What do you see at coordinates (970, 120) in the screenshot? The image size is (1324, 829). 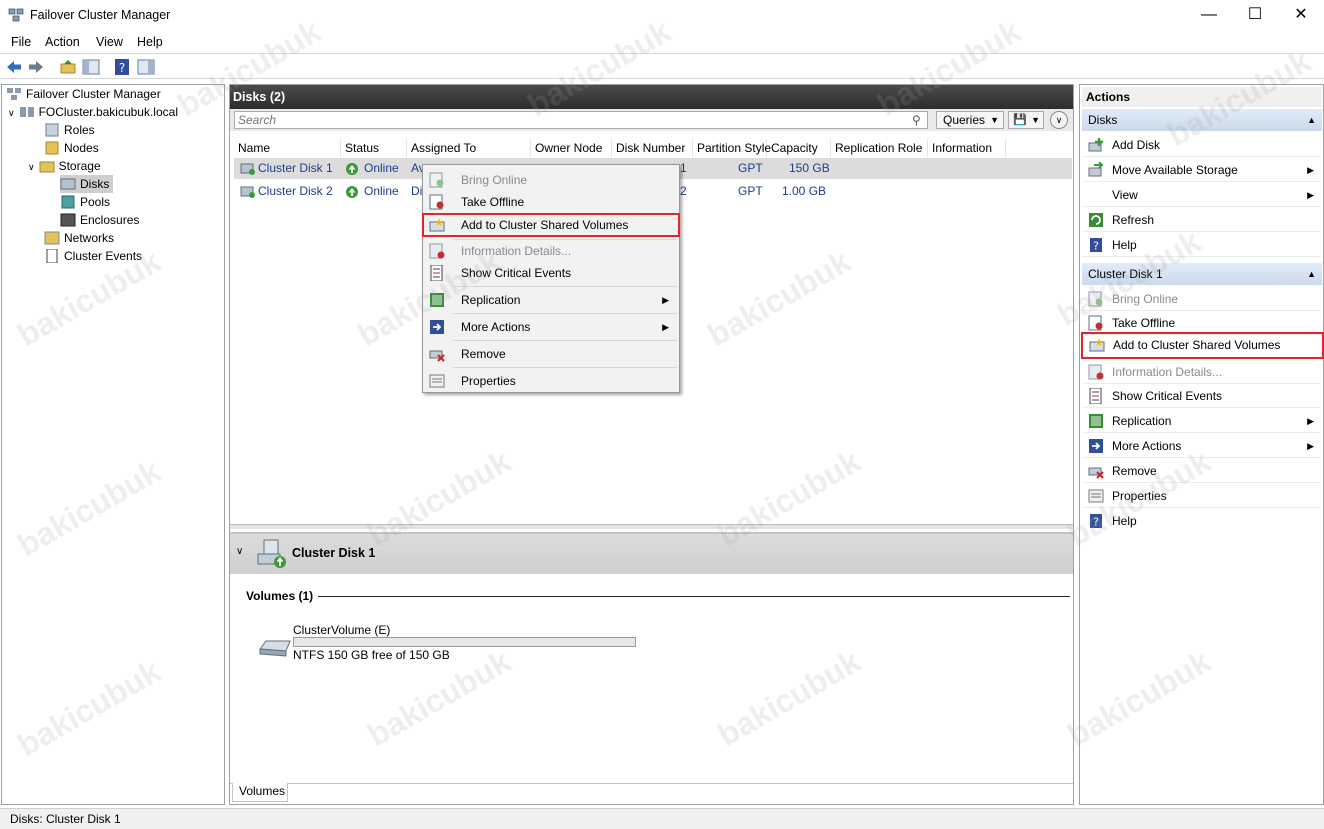 I see `queries-button: Queries ▼` at bounding box center [970, 120].